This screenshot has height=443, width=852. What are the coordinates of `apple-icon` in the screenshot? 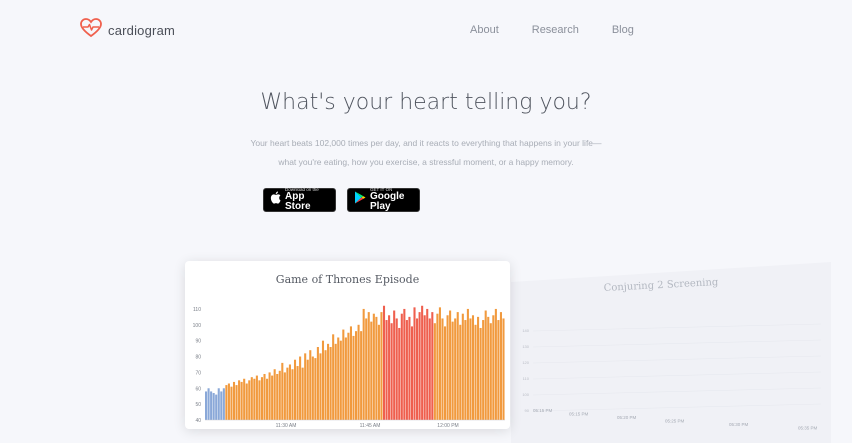 It's located at (275, 200).